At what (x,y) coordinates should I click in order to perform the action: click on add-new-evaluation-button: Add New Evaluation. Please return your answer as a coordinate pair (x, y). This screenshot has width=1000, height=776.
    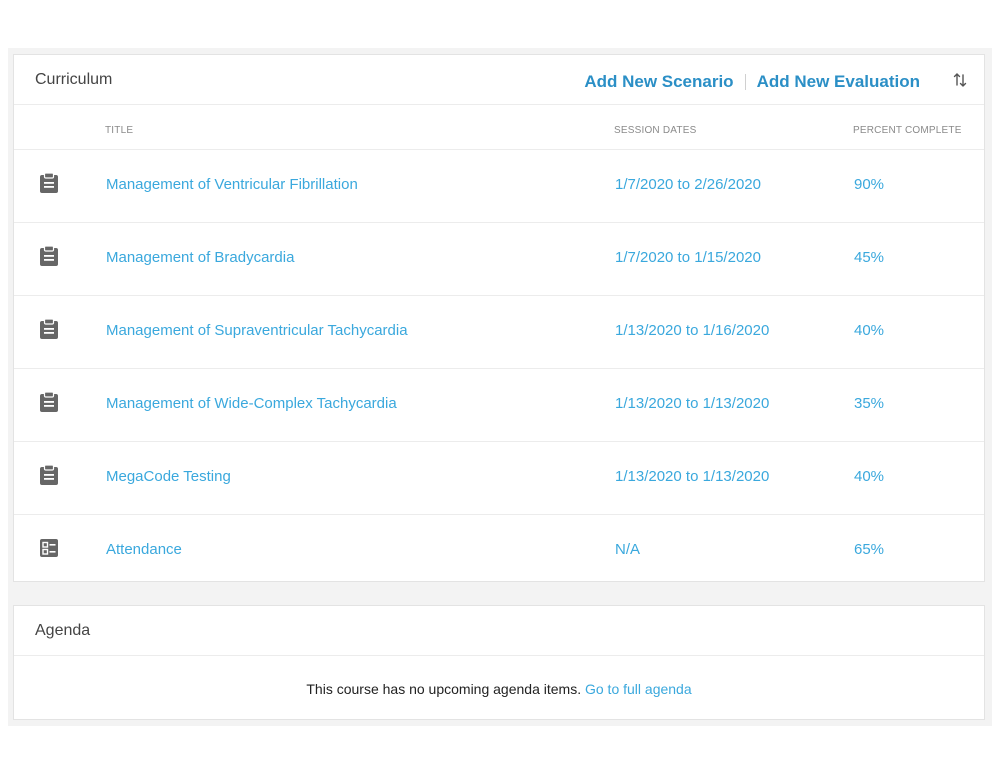
    Looking at the image, I should click on (838, 82).